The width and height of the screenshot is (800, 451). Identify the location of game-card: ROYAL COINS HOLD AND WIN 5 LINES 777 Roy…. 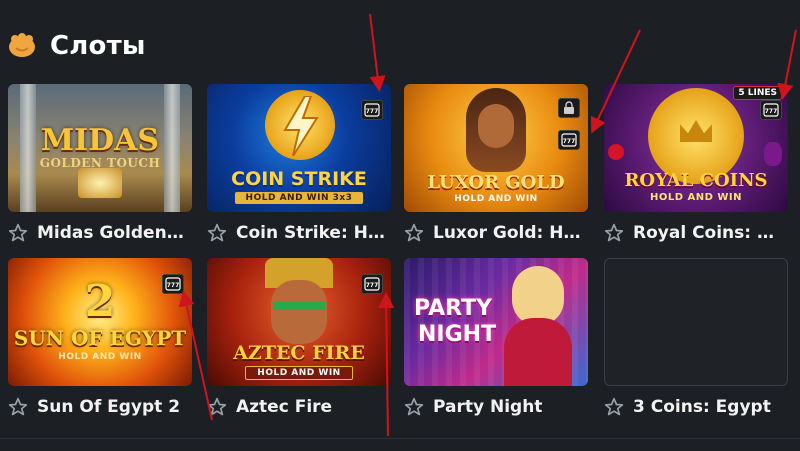
(696, 164).